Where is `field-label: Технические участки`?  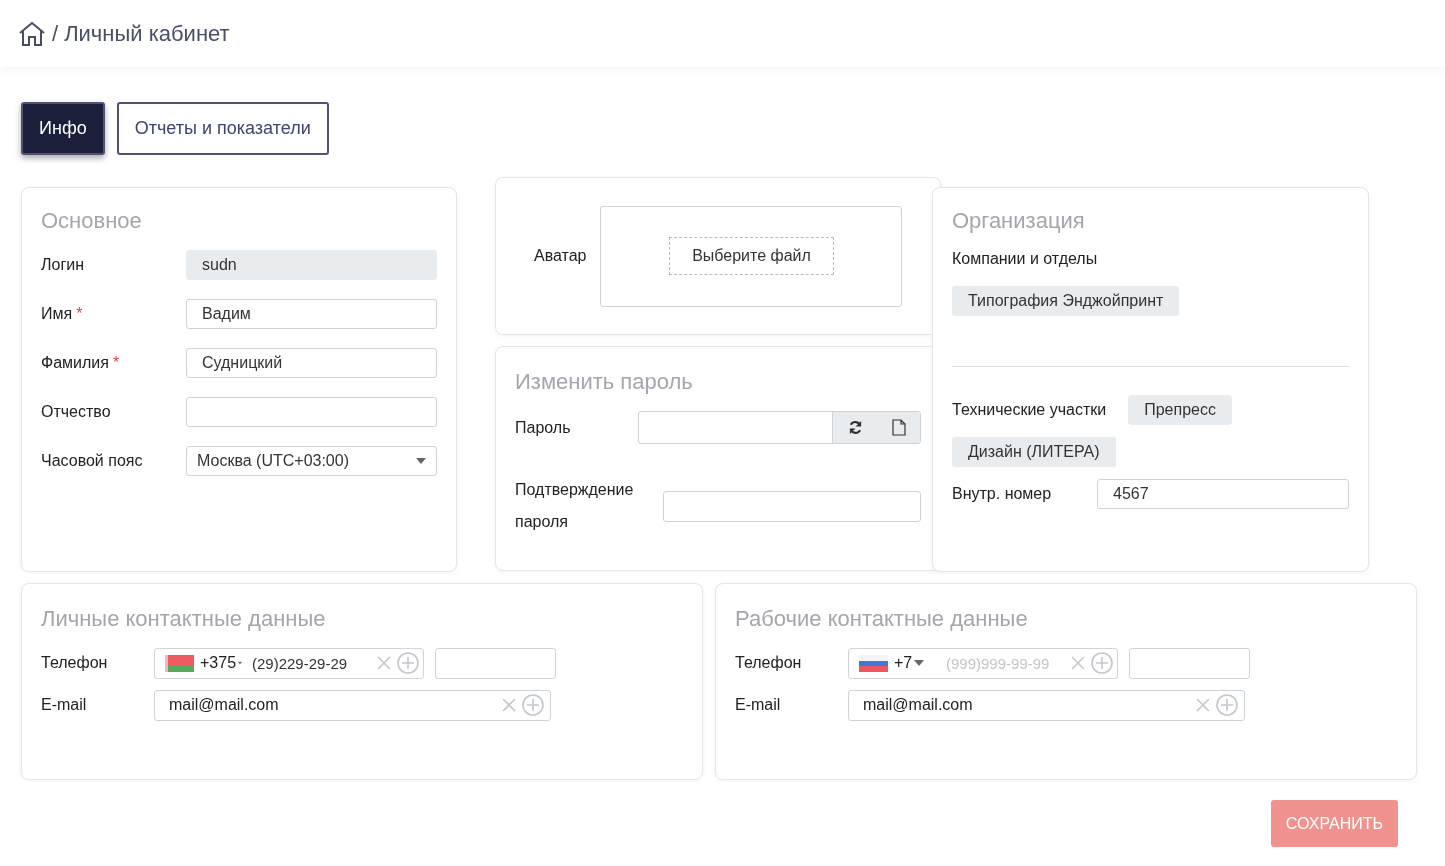
field-label: Технические участки is located at coordinates (1029, 410).